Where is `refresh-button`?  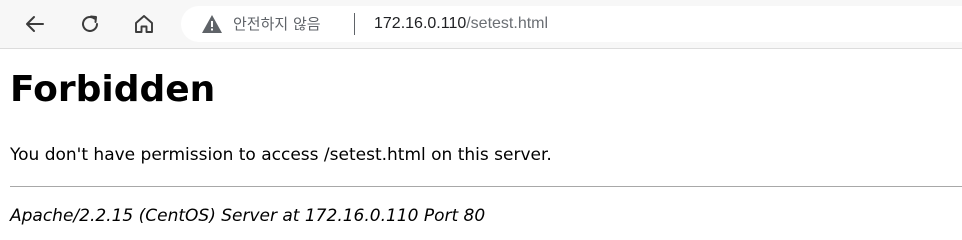
refresh-button is located at coordinates (90, 24).